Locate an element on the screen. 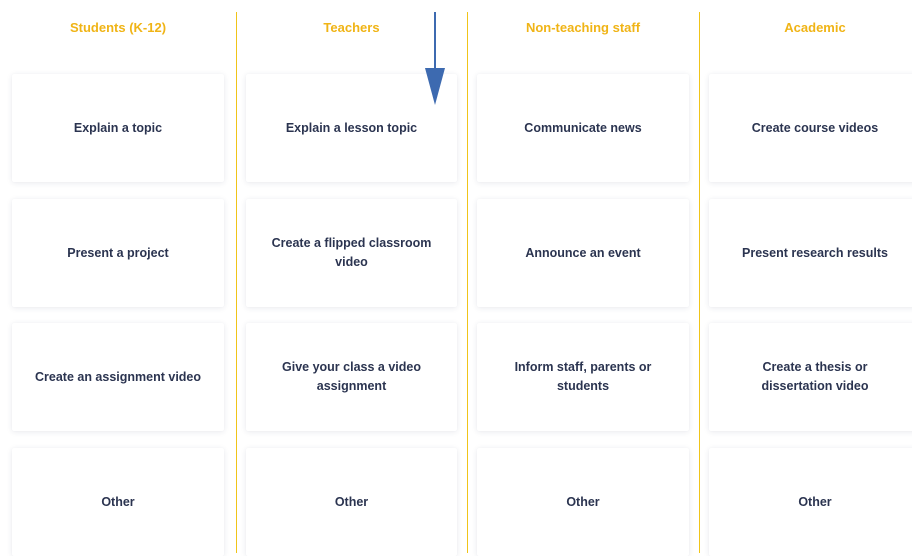 This screenshot has width=912, height=556. card-label: Explain a topic is located at coordinates (118, 127).